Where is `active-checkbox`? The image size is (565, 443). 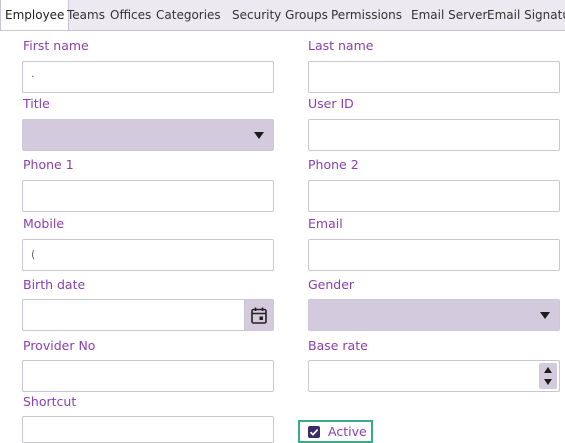 active-checkbox is located at coordinates (314, 432).